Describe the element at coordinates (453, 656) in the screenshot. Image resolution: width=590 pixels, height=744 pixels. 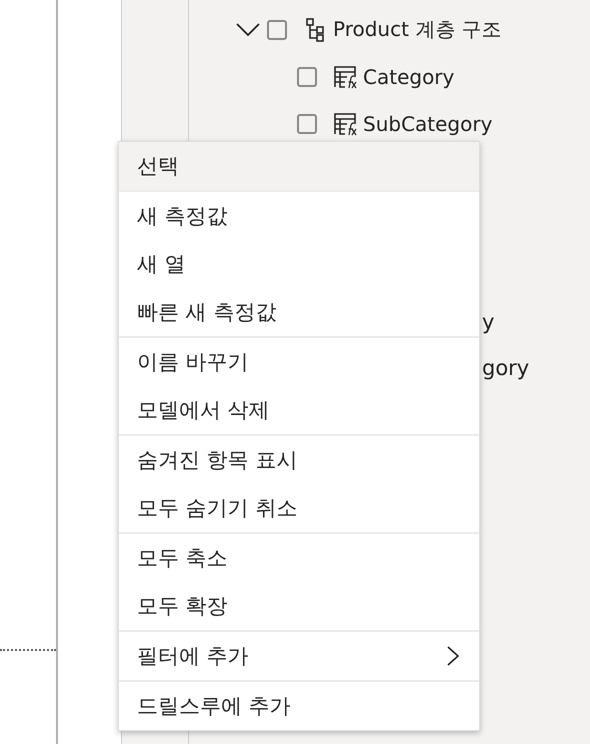
I see `chevron-right-icon` at that location.